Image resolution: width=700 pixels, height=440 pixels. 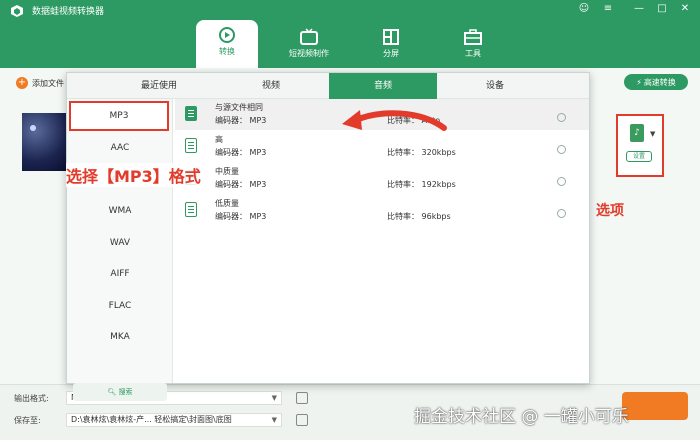 I want to click on format-search-button: 🔍︎ 搜索, so click(x=120, y=392).